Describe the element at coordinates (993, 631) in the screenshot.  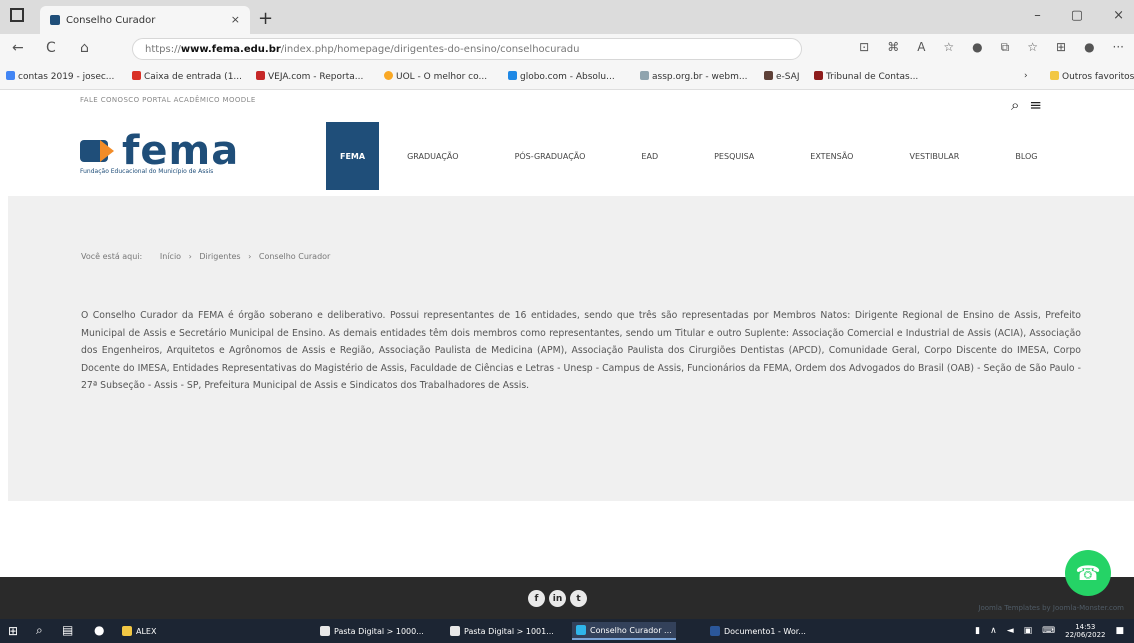
I see `tray-expand-icon: ∧` at that location.